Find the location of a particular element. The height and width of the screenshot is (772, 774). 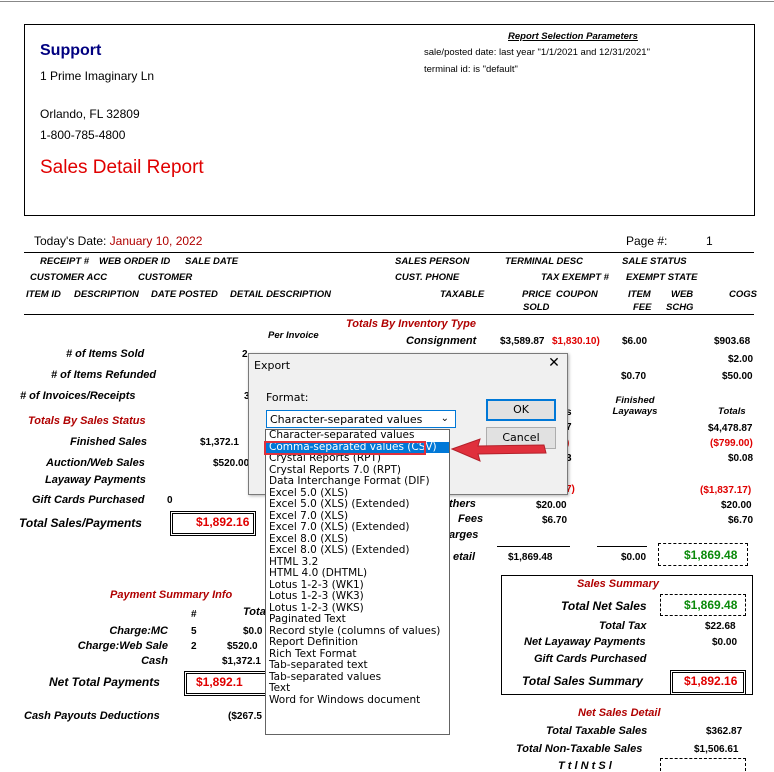

total-row-8: ($1,837.17) is located at coordinates (726, 490).